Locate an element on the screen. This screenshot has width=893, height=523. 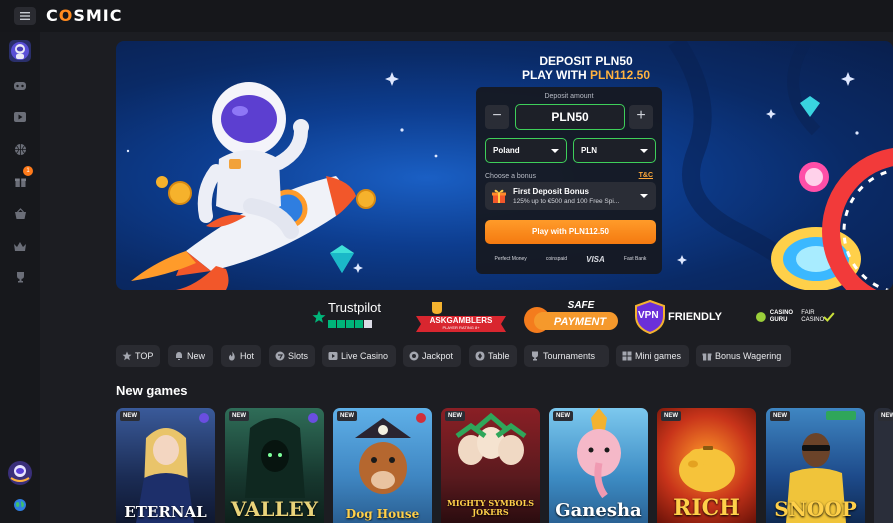
game-title: RICH is located at coordinates (706, 508).